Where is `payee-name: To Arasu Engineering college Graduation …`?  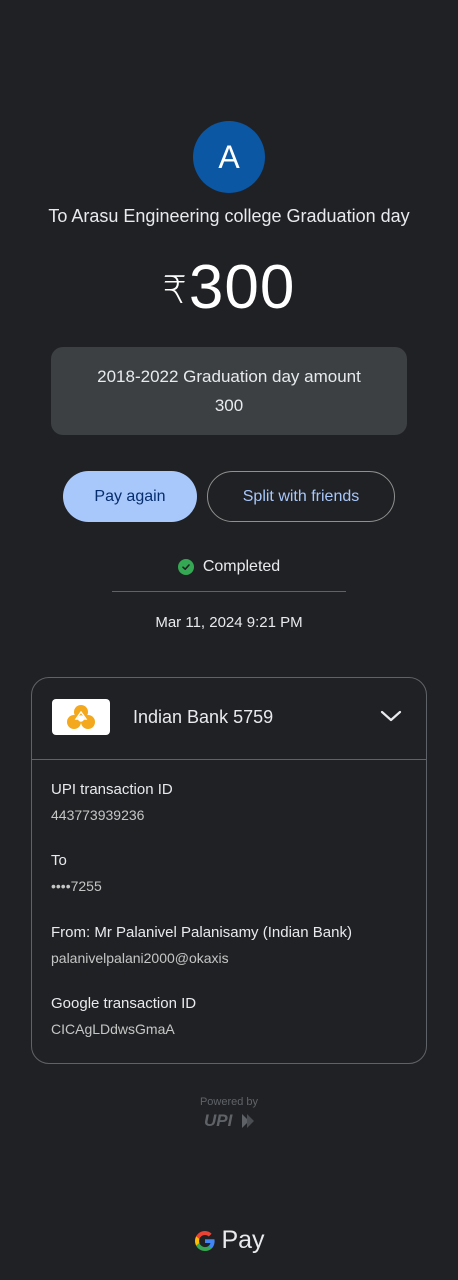
payee-name: To Arasu Engineering college Graduation … is located at coordinates (229, 216).